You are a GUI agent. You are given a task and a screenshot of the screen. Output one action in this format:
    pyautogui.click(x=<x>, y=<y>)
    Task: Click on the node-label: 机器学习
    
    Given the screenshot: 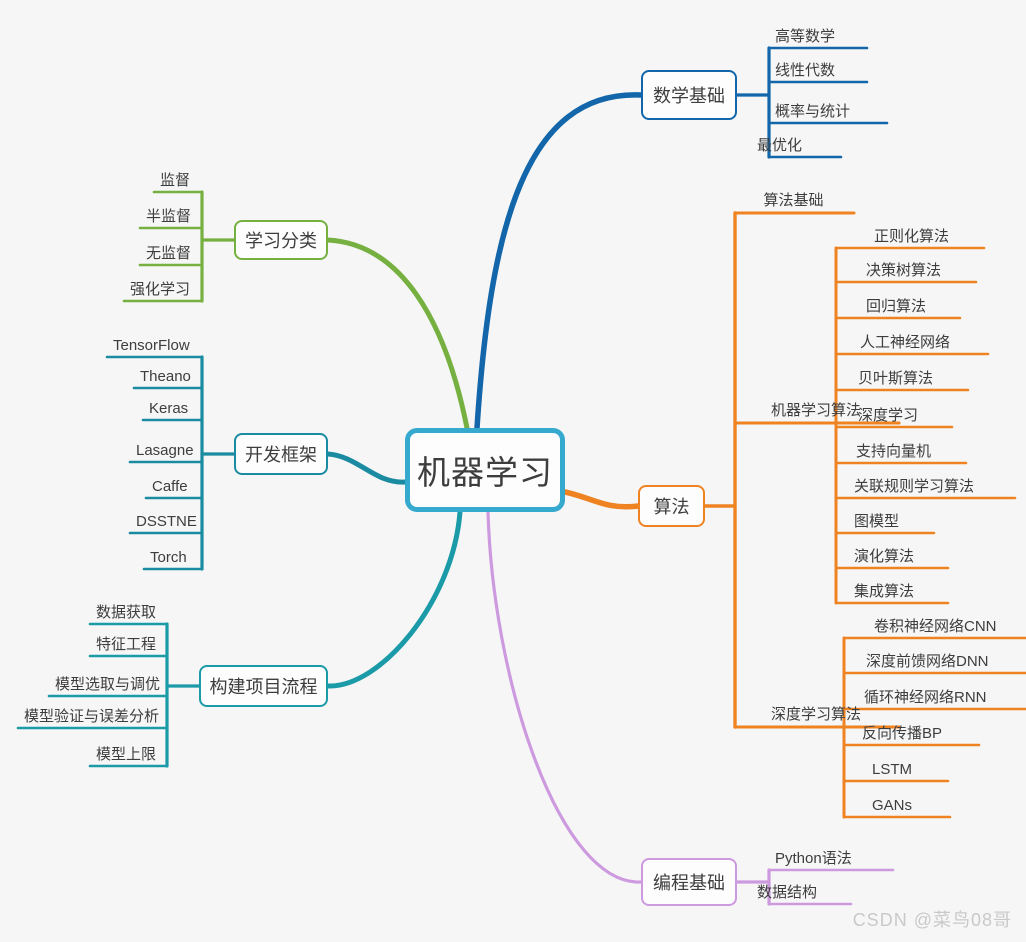 What is the action you would take?
    pyautogui.click(x=485, y=472)
    